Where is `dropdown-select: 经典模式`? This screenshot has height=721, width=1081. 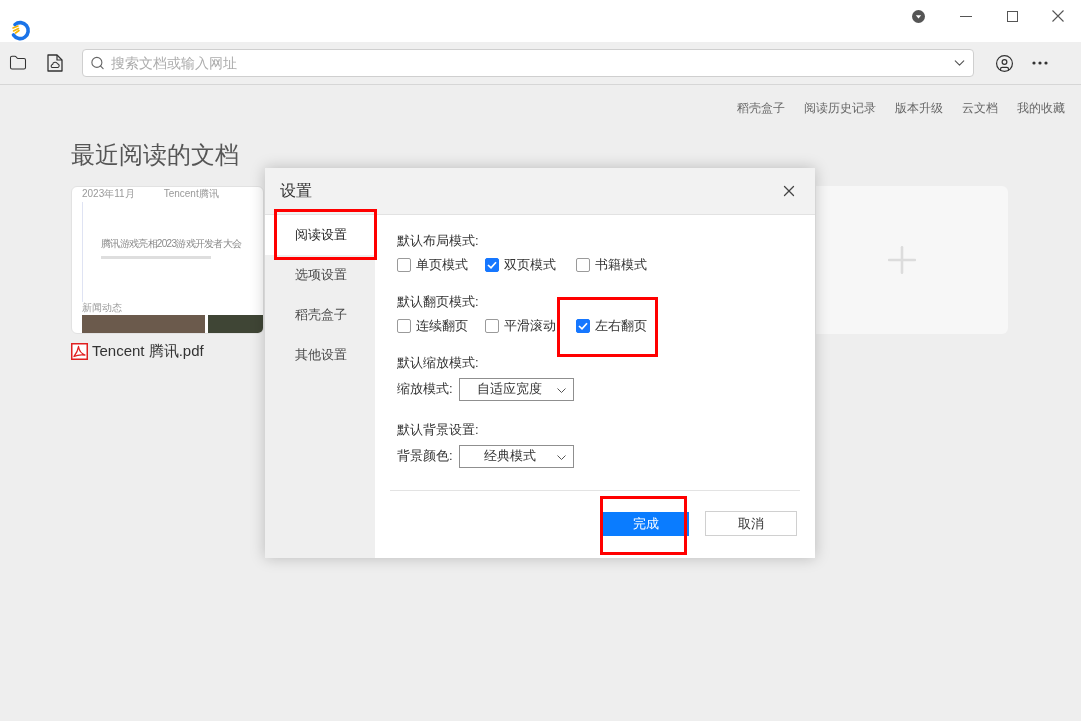
dropdown-select: 经典模式 is located at coordinates (516, 456).